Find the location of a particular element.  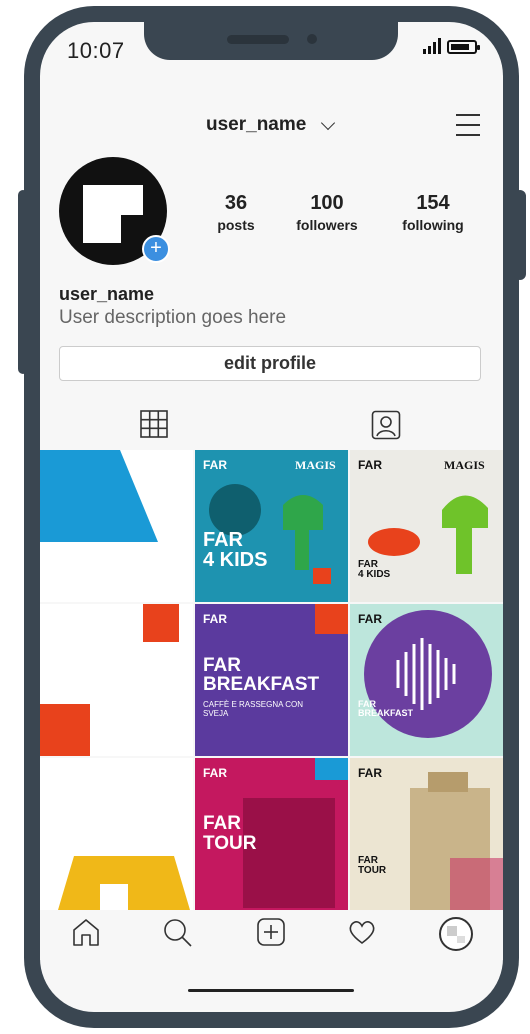

chevron-down-icon is located at coordinates (328, 123).